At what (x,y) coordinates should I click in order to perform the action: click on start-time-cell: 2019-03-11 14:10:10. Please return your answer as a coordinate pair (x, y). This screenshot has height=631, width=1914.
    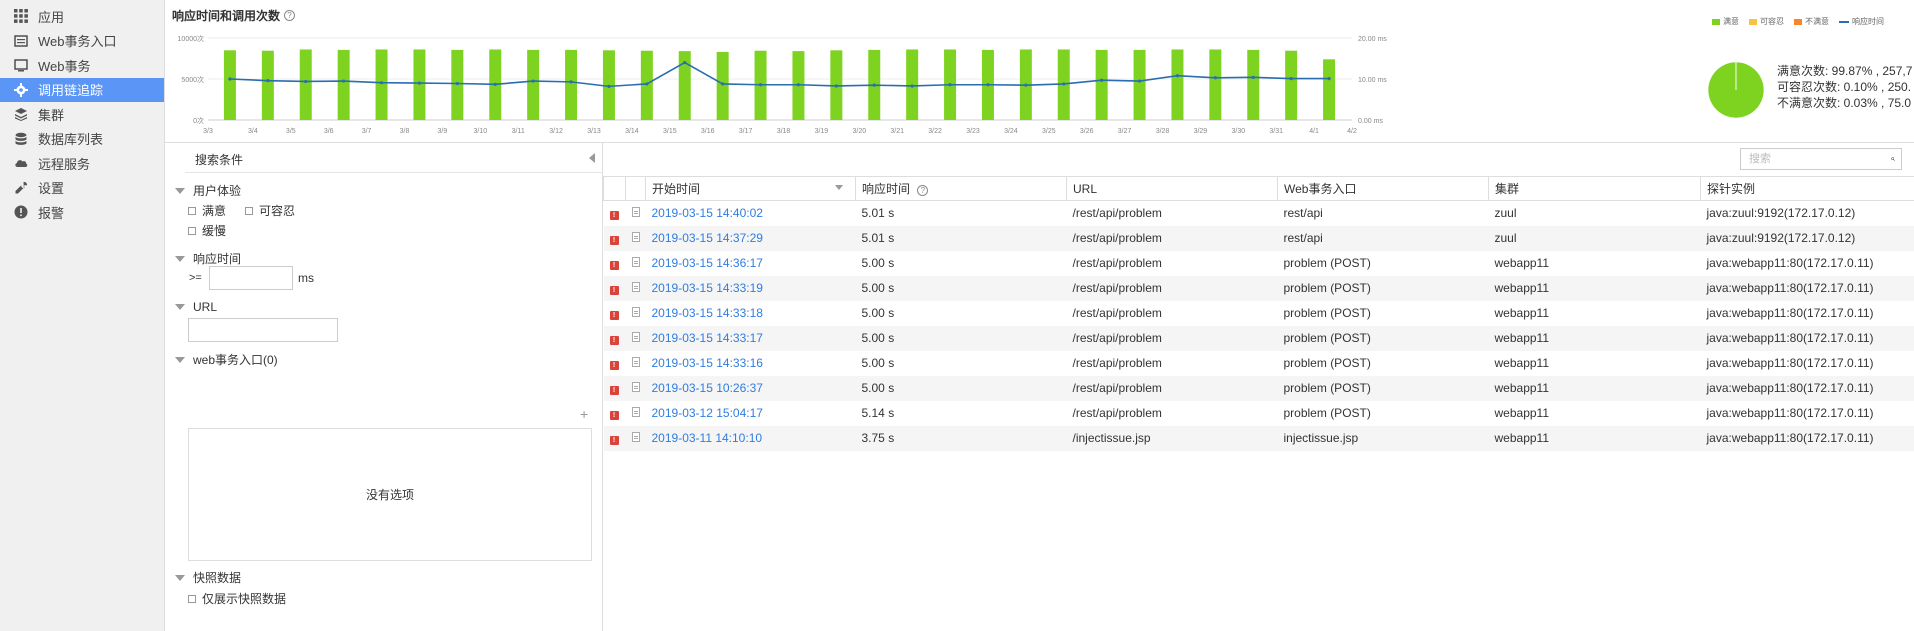
    Looking at the image, I should click on (750, 438).